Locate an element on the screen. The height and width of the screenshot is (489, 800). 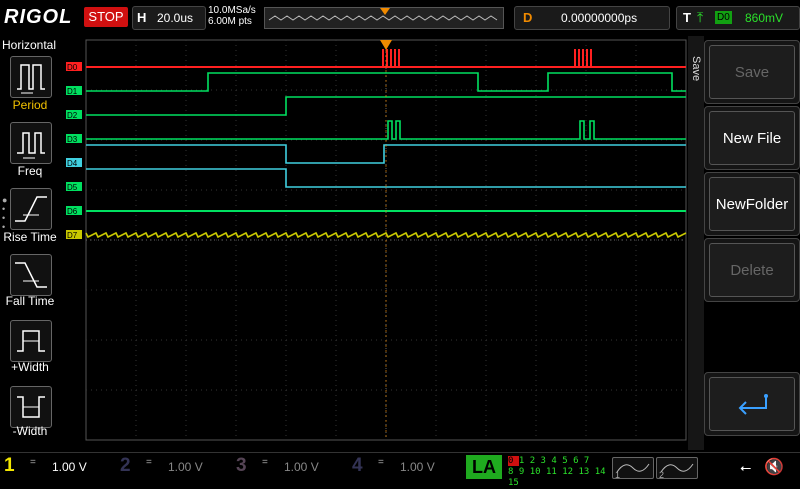
la-map-channel: 4 is located at coordinates (557, 461).